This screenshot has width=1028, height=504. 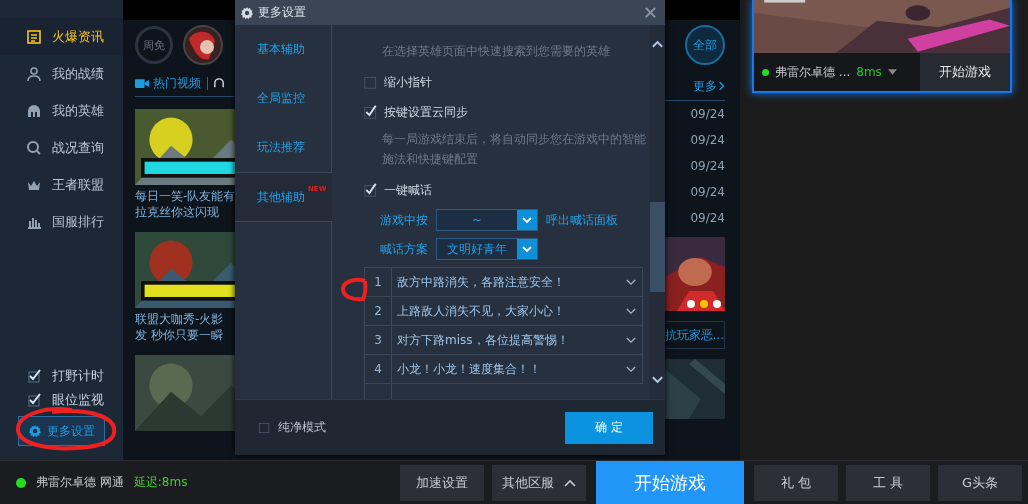 What do you see at coordinates (168, 83) in the screenshot?
I see `hot-videos-tab: 热门视频` at bounding box center [168, 83].